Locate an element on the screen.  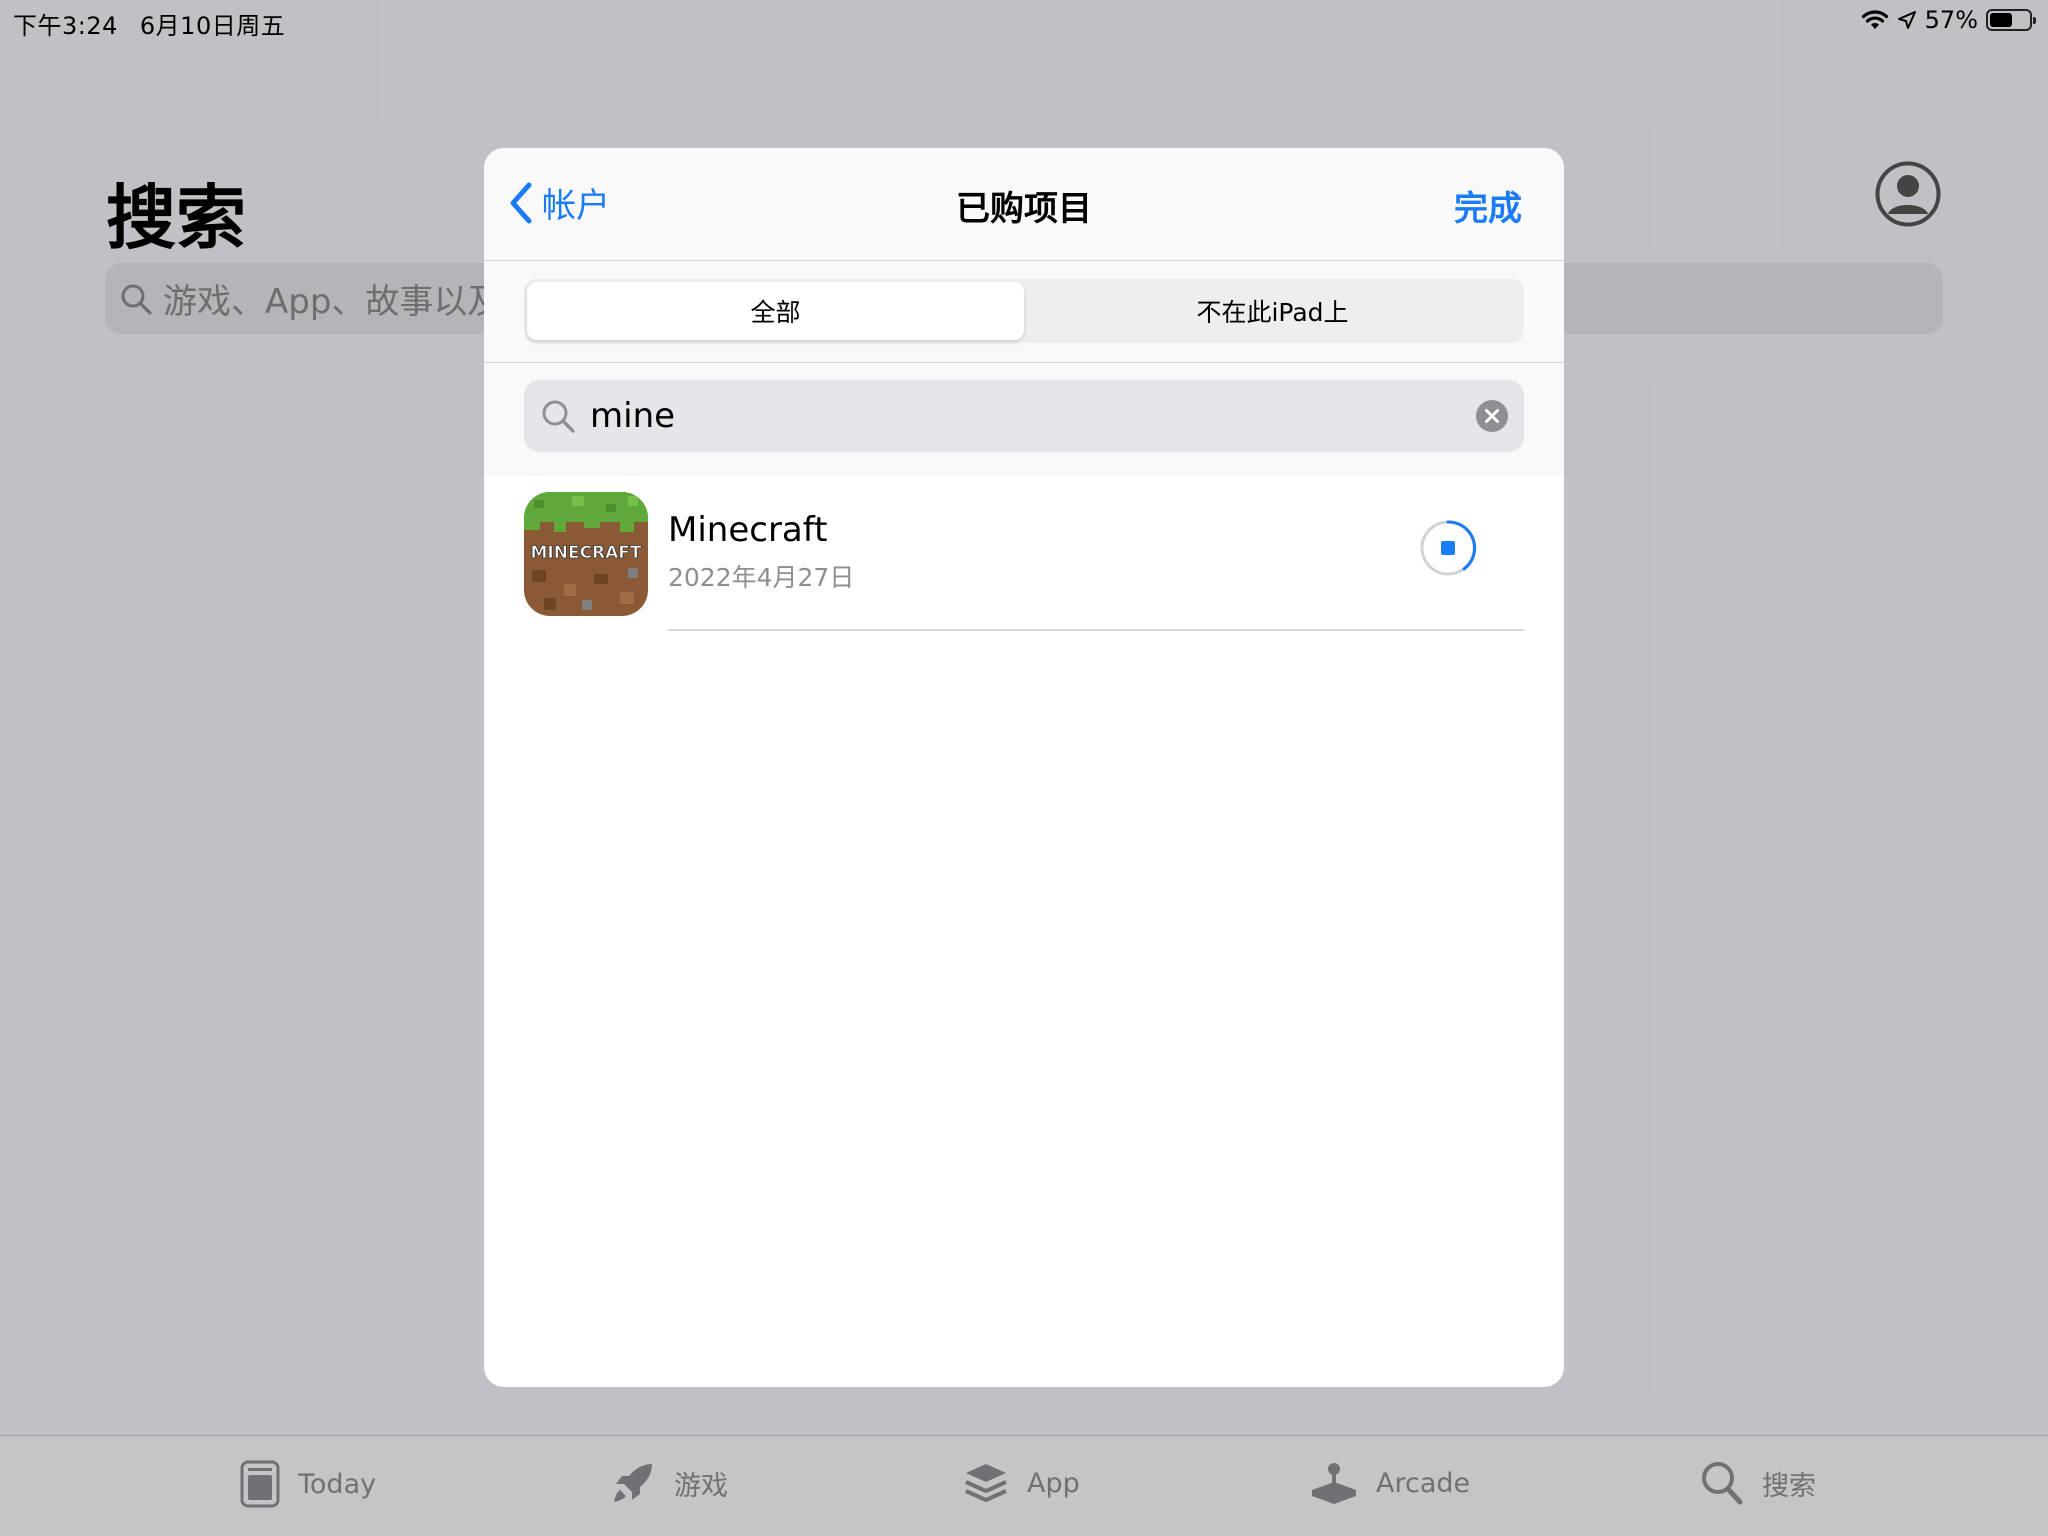
app-purchase-date: 2022年4月27日 is located at coordinates (761, 577).